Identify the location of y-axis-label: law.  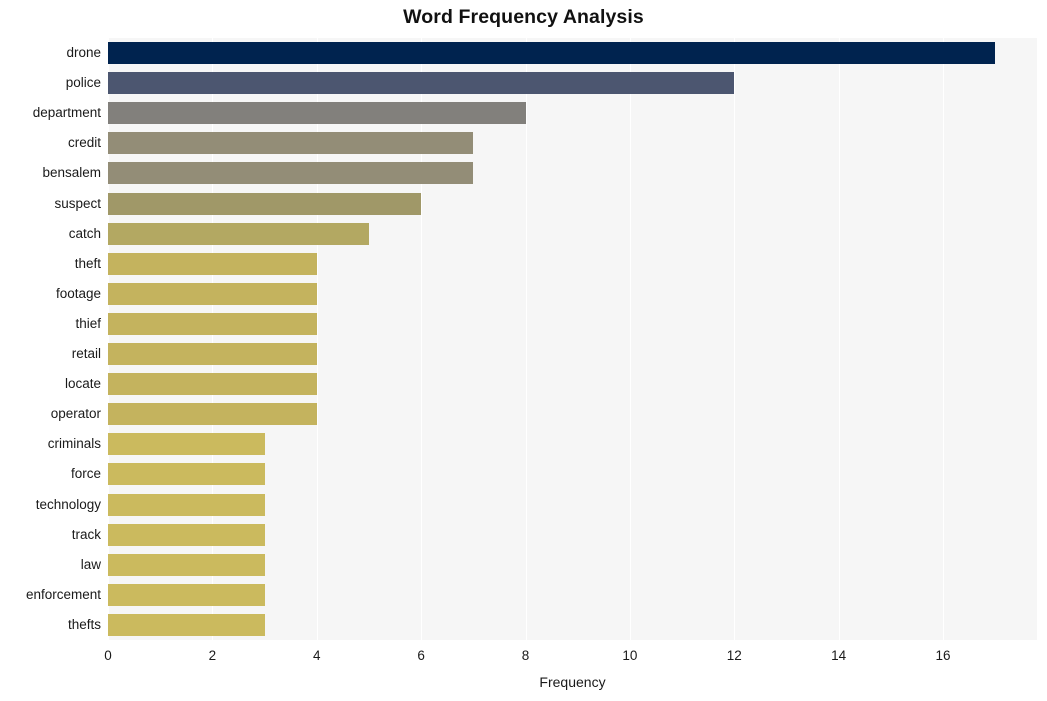
(90, 564).